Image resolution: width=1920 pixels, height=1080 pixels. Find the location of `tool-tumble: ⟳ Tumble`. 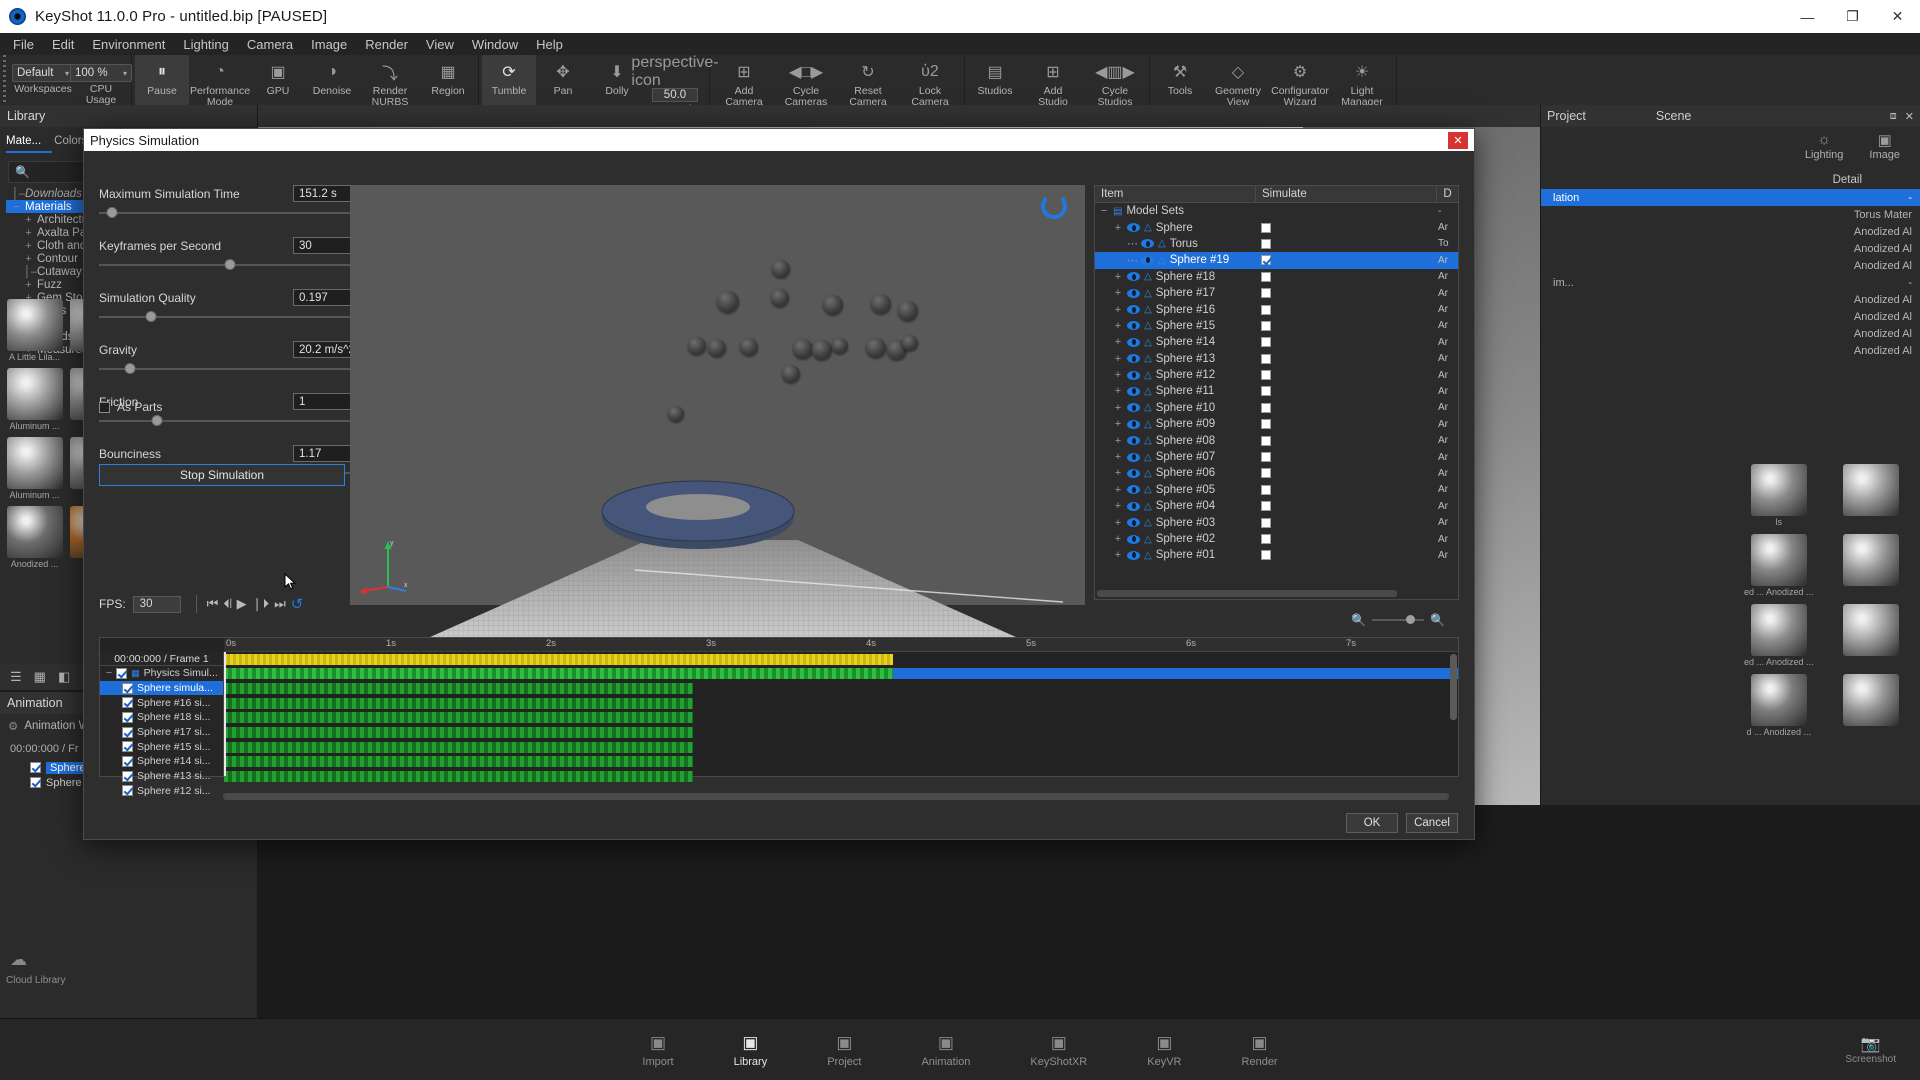

tool-tumble: ⟳ Tumble is located at coordinates (509, 82).